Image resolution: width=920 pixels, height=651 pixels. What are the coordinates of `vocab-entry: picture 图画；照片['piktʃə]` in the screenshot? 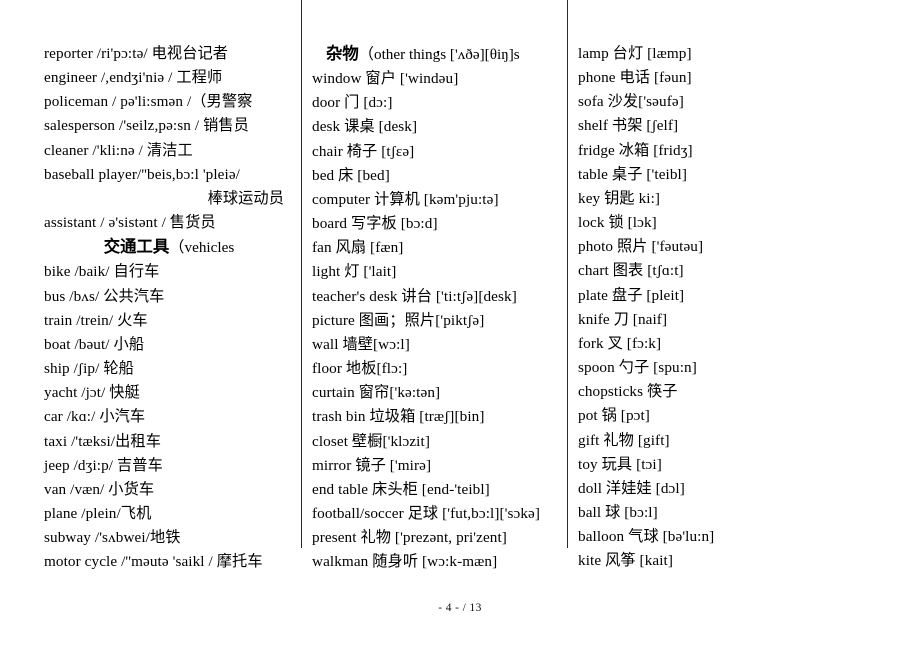 It's located at (398, 320).